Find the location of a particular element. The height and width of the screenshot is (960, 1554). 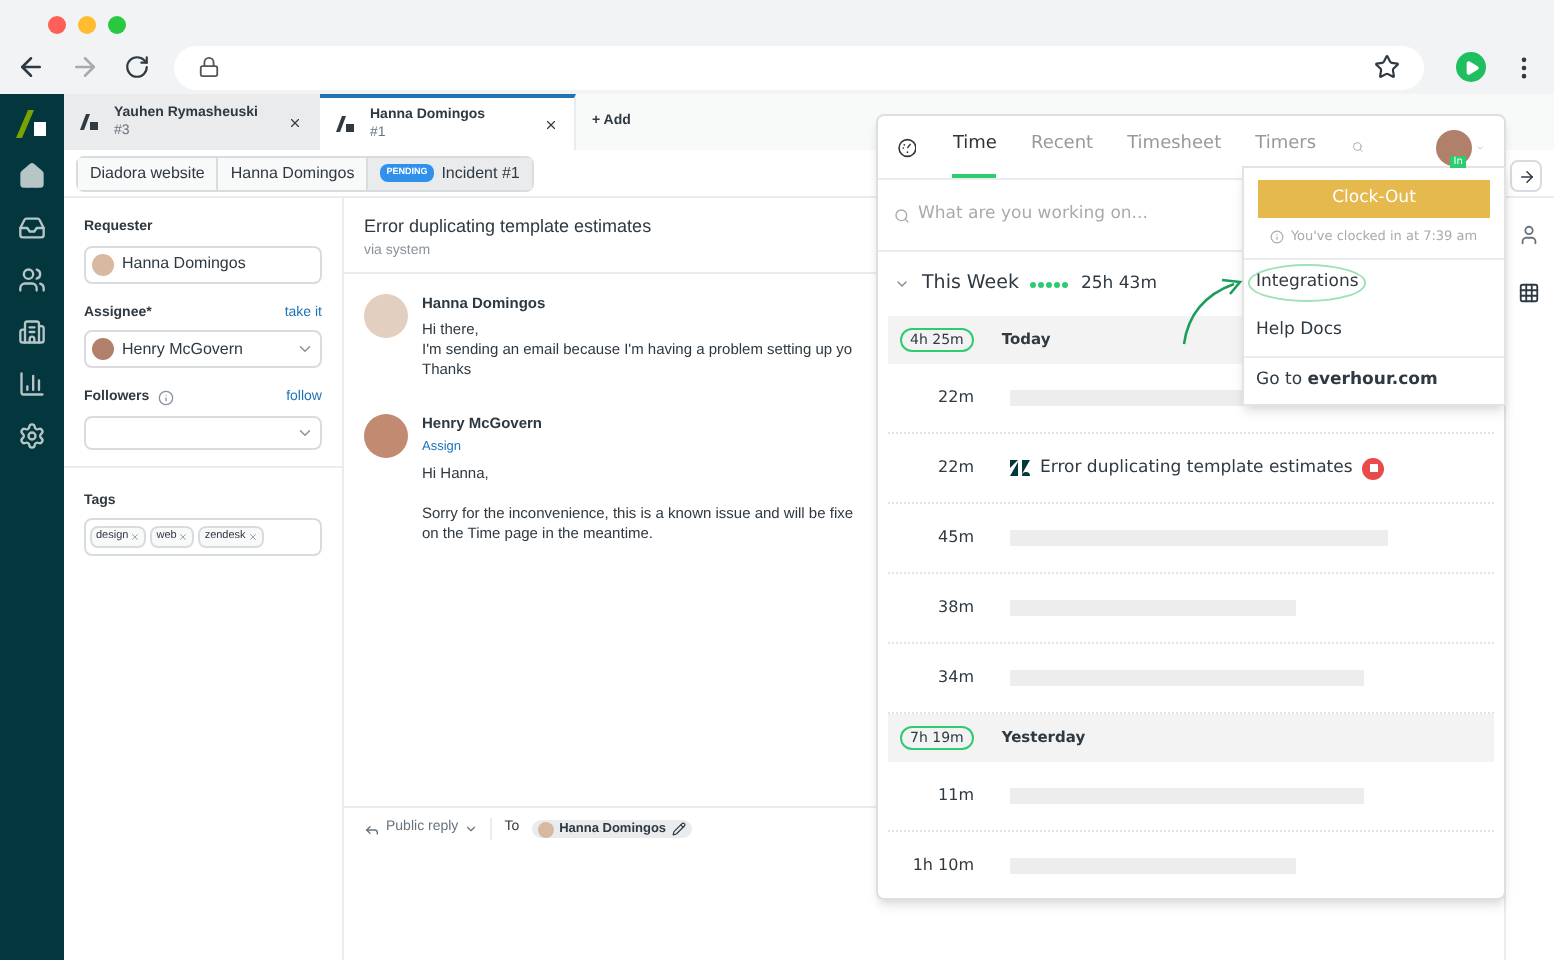

week-total: 25h 43m is located at coordinates (1118, 284).